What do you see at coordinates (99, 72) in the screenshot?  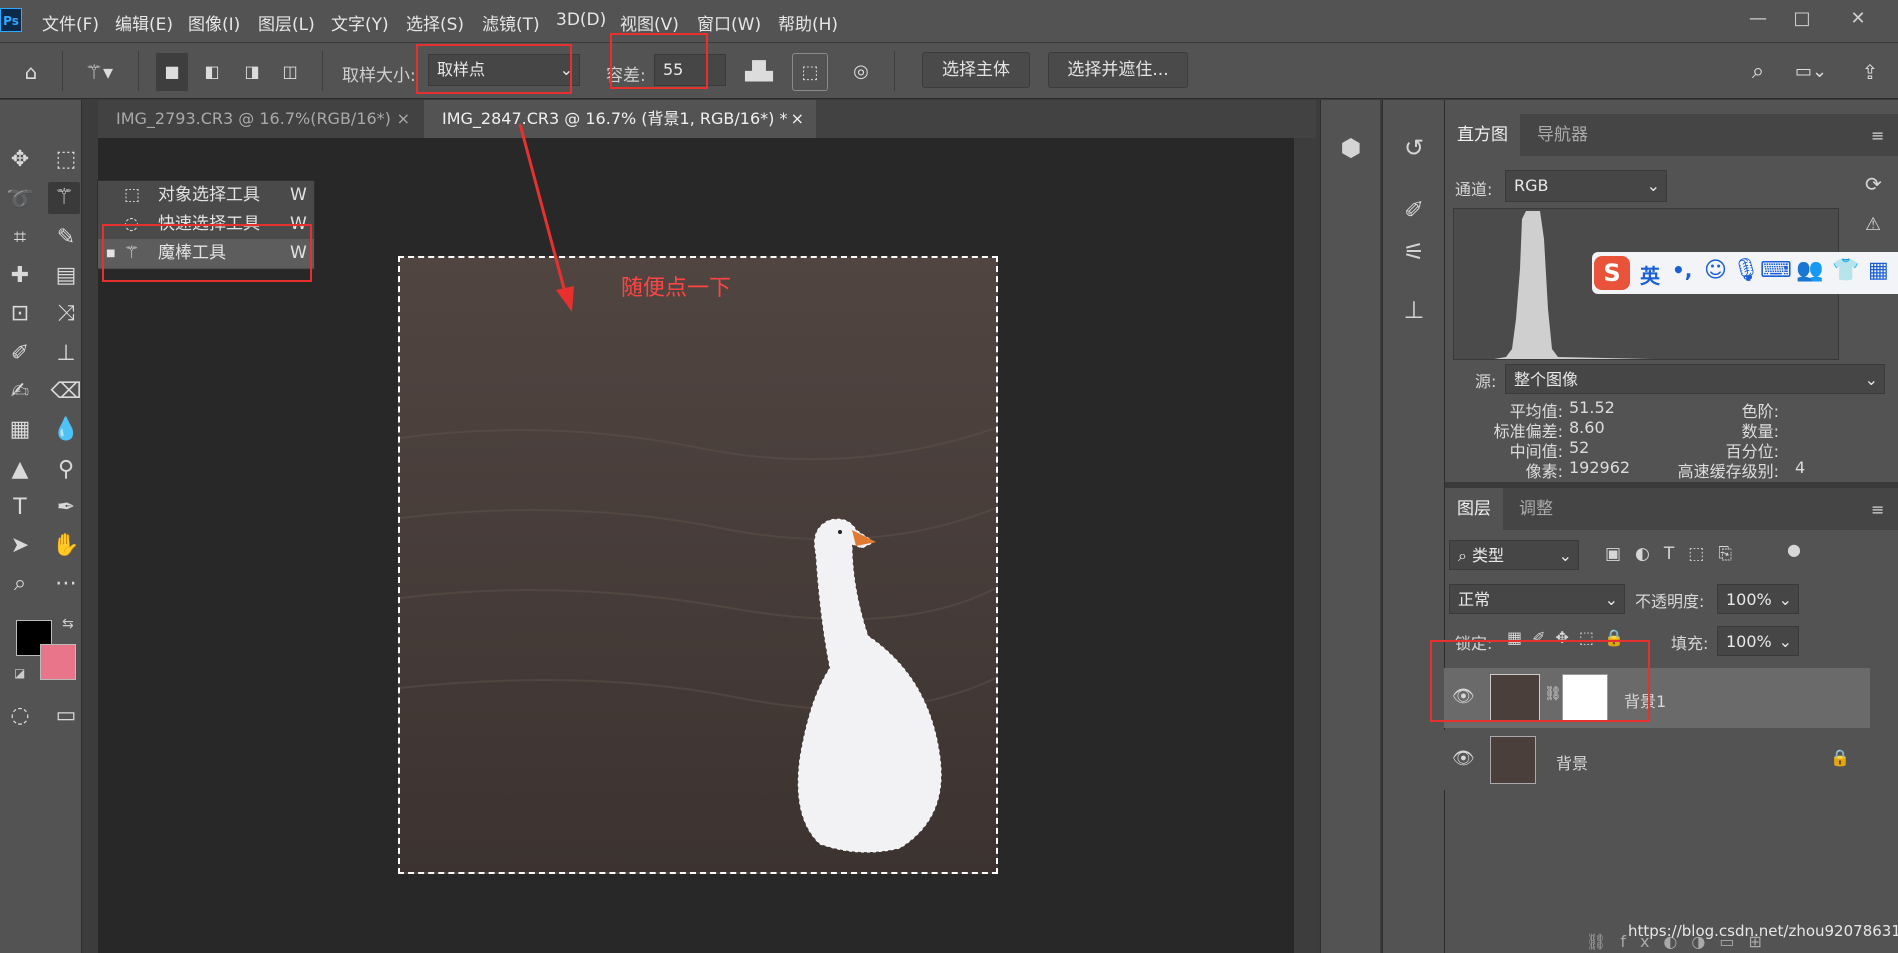 I see `magic-wand-preset-icon: ⚚▾` at bounding box center [99, 72].